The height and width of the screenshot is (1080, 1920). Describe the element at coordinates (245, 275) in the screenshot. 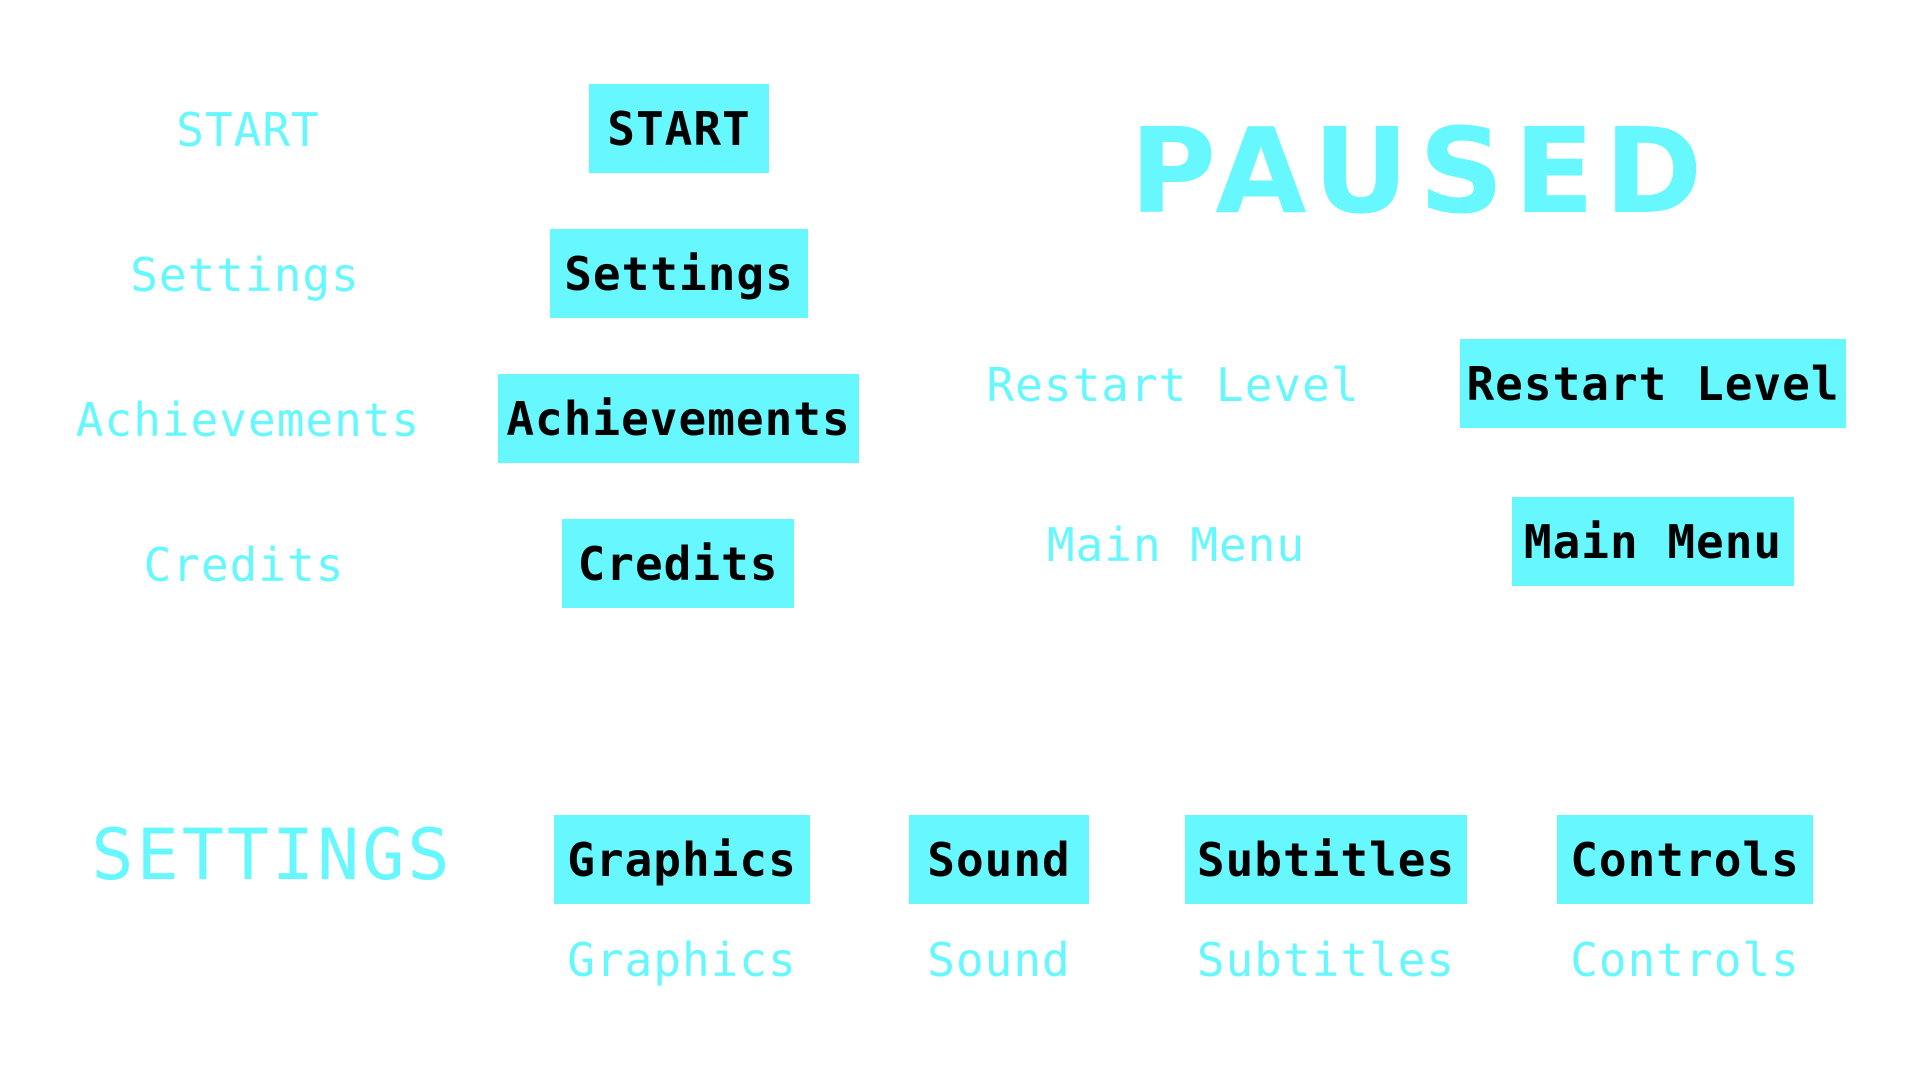

I see `settings-label: Settings` at that location.